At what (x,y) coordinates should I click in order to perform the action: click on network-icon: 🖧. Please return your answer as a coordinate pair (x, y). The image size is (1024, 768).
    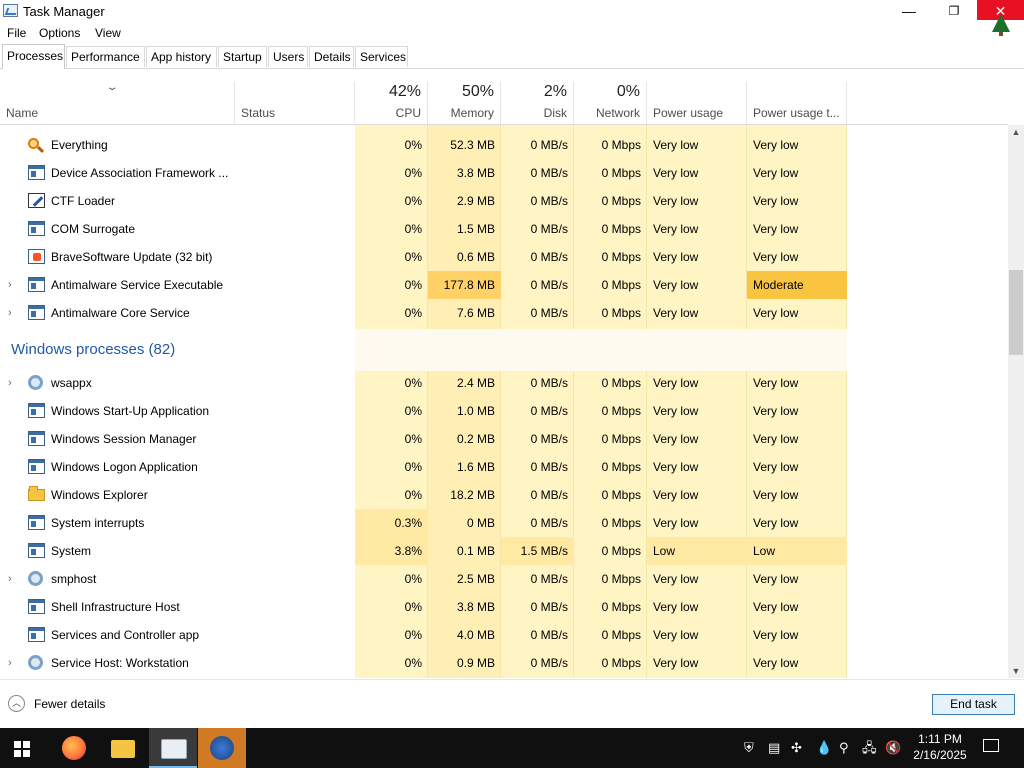
    Looking at the image, I should click on (869, 748).